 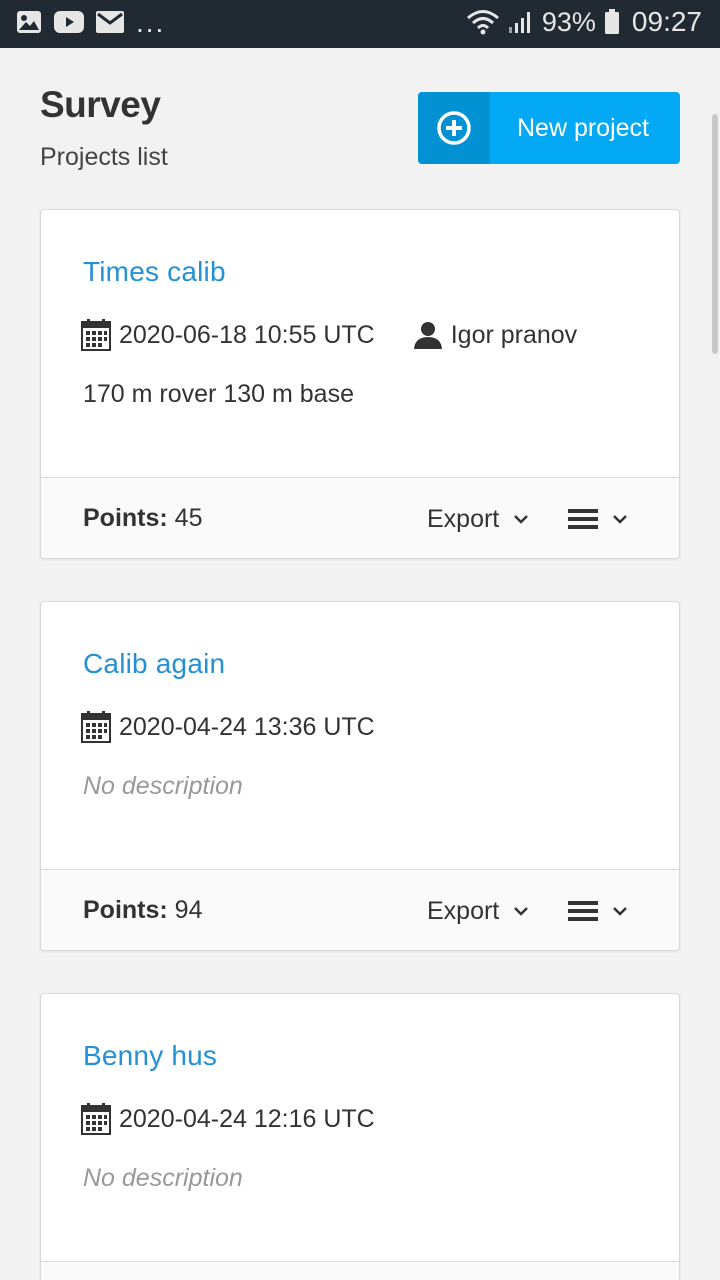 I want to click on wifi-icon, so click(x=482, y=22).